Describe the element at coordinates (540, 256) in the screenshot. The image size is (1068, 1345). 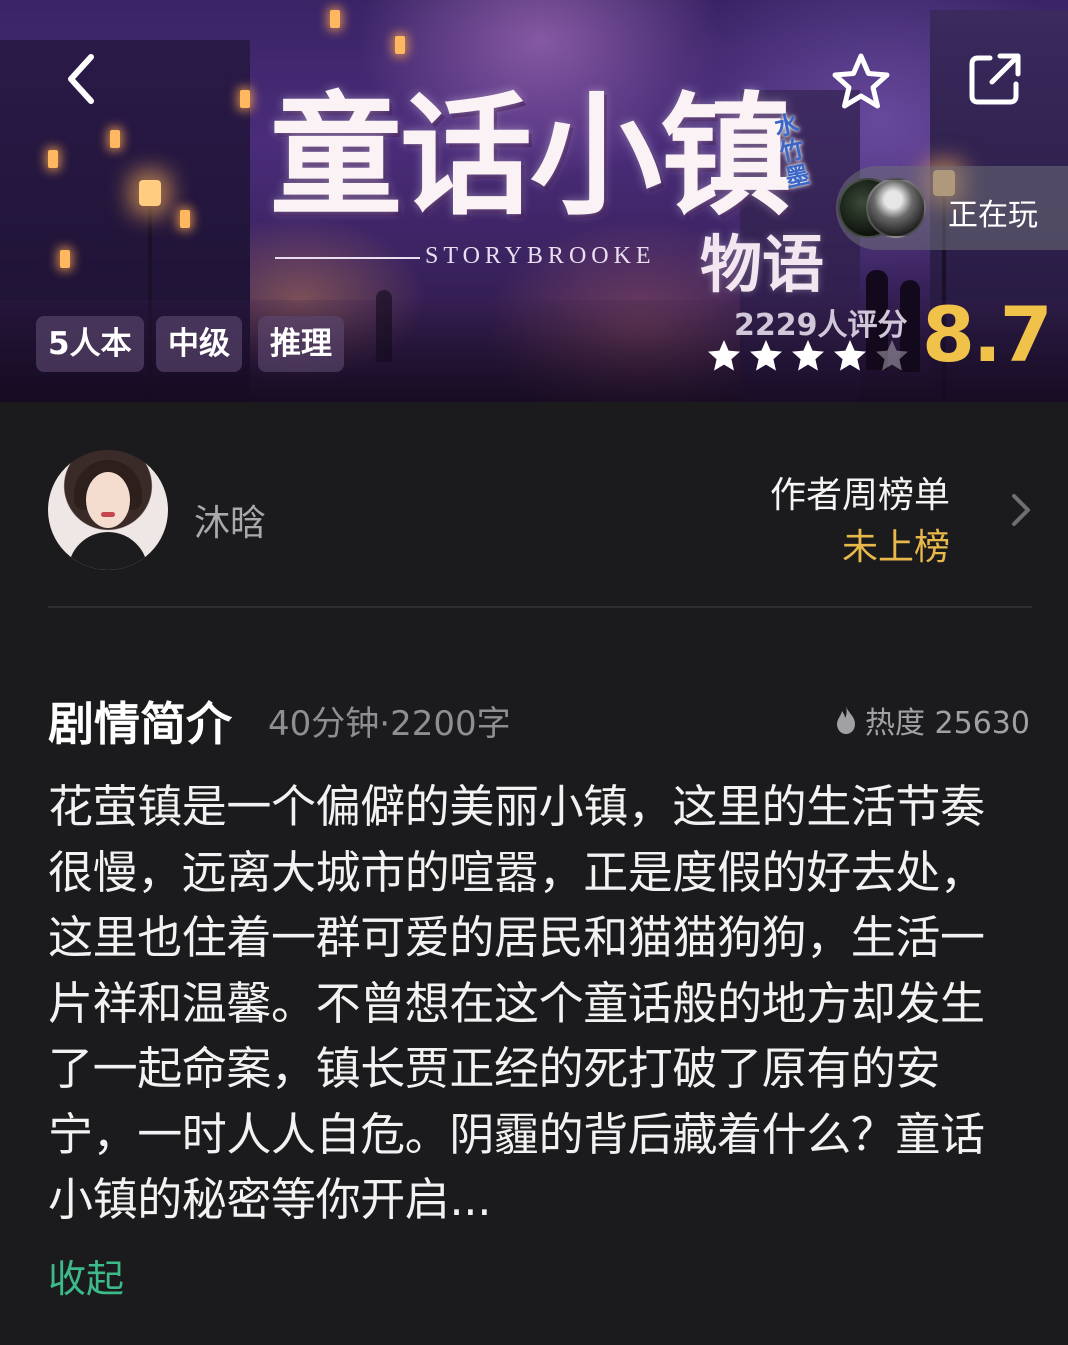
I see `game-title-english: STORYBROOKE` at that location.